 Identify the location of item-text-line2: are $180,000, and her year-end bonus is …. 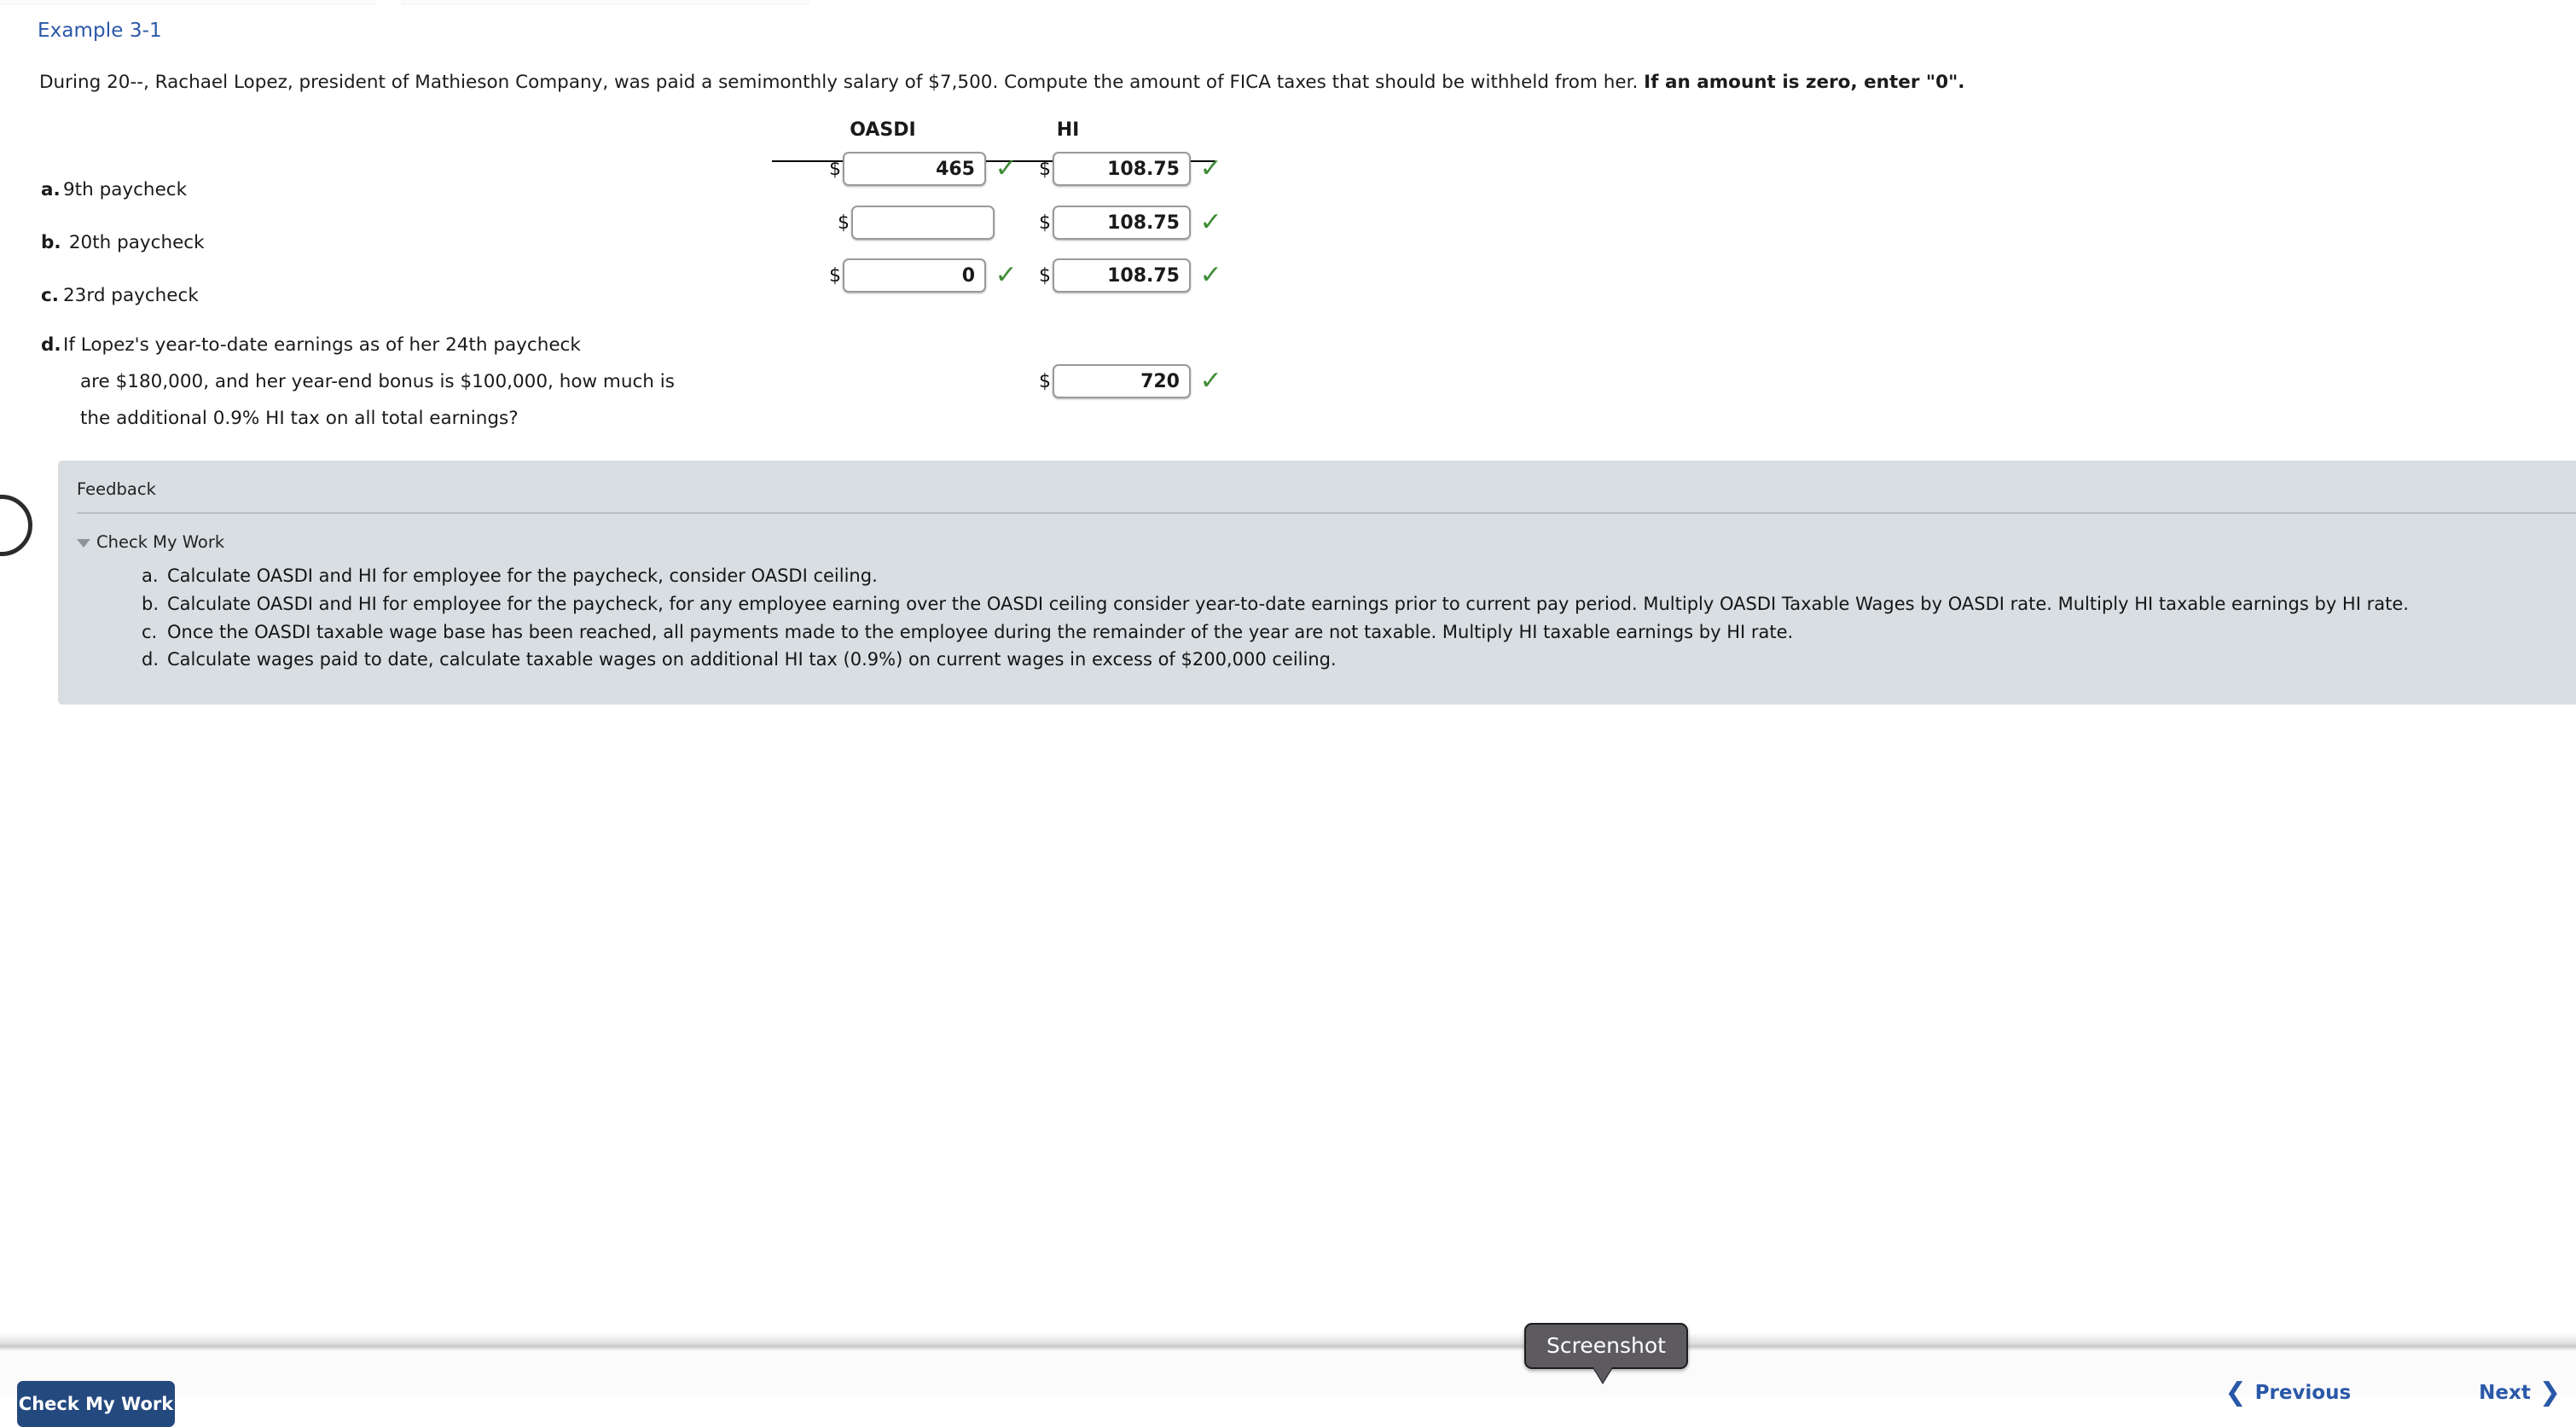
(377, 381).